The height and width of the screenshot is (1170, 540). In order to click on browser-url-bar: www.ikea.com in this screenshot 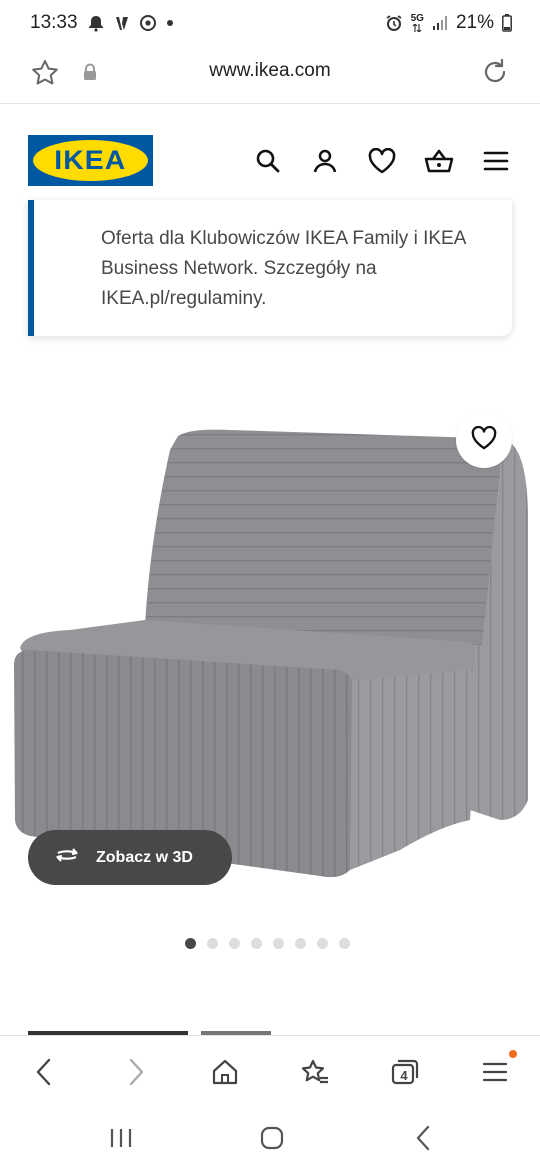, I will do `click(270, 75)`.